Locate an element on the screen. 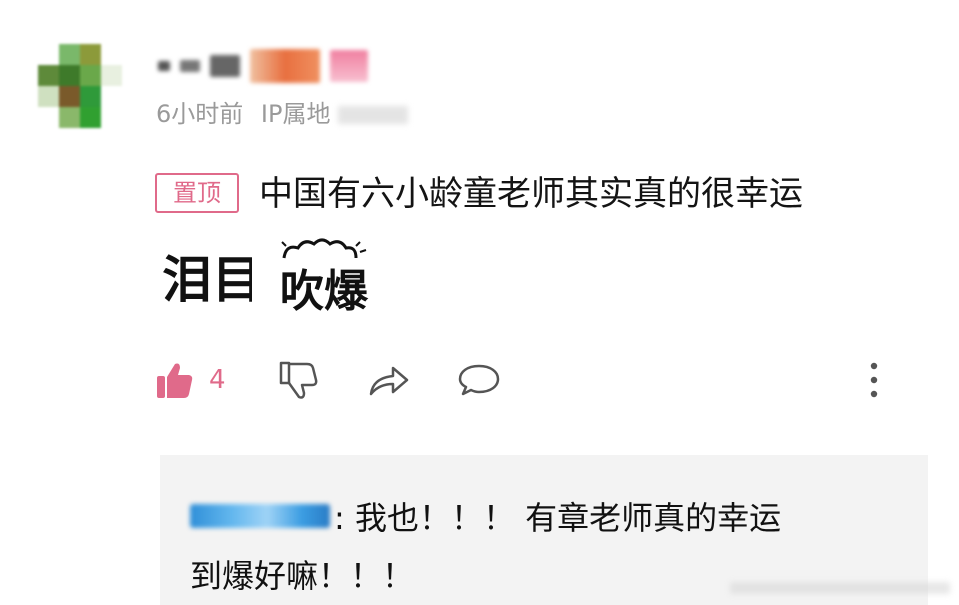 The height and width of the screenshot is (605, 959). emoji-1-text: 泪目 is located at coordinates (207, 279).